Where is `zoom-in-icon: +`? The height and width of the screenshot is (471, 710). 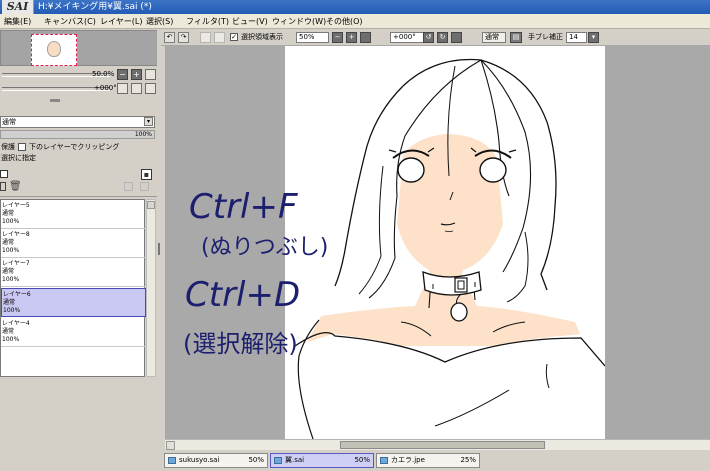 zoom-in-icon: + is located at coordinates (351, 37).